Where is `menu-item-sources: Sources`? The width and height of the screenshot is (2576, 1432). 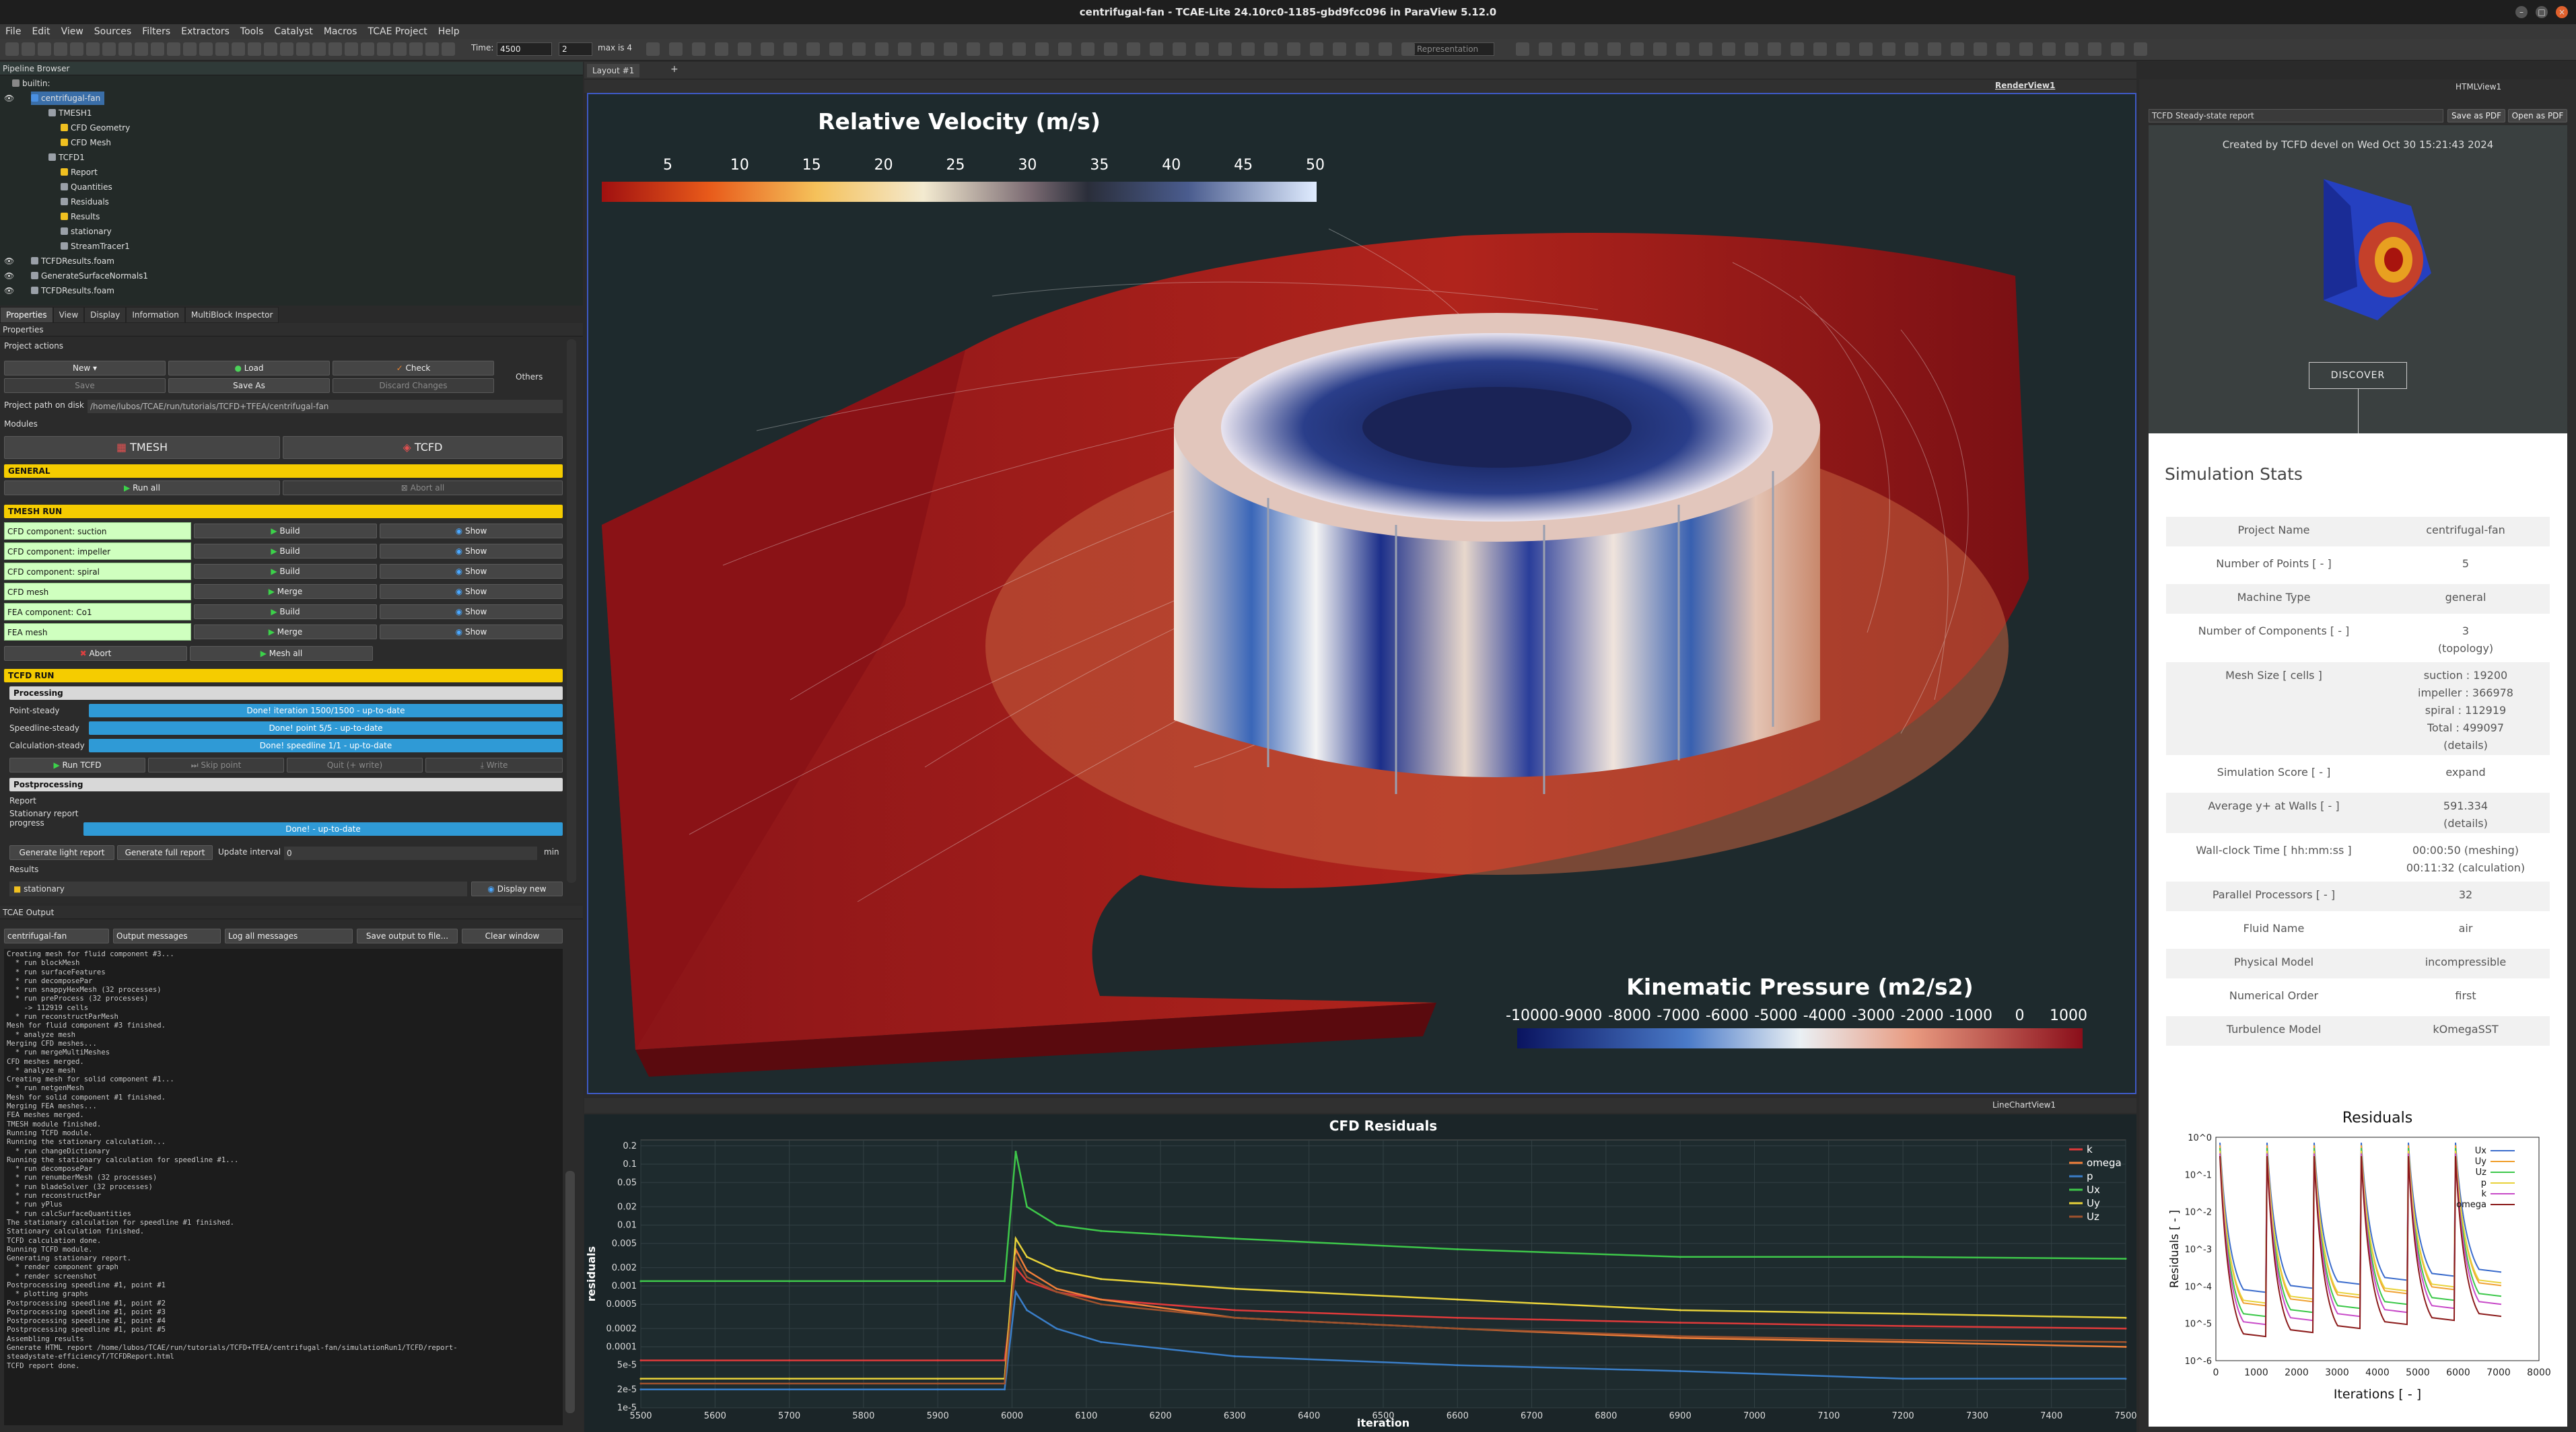
menu-item-sources: Sources is located at coordinates (113, 32).